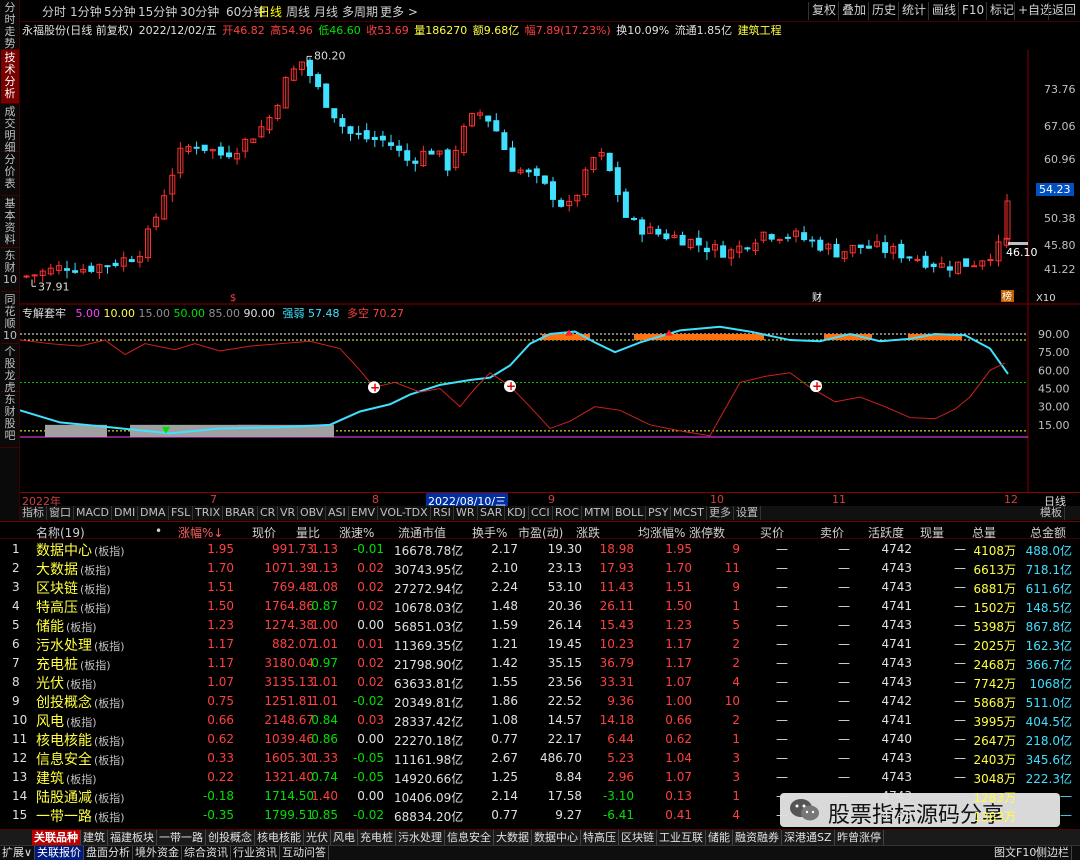 The height and width of the screenshot is (860, 1080). What do you see at coordinates (943, 11) in the screenshot?
I see `toolbar-btn-5: 画线` at bounding box center [943, 11].